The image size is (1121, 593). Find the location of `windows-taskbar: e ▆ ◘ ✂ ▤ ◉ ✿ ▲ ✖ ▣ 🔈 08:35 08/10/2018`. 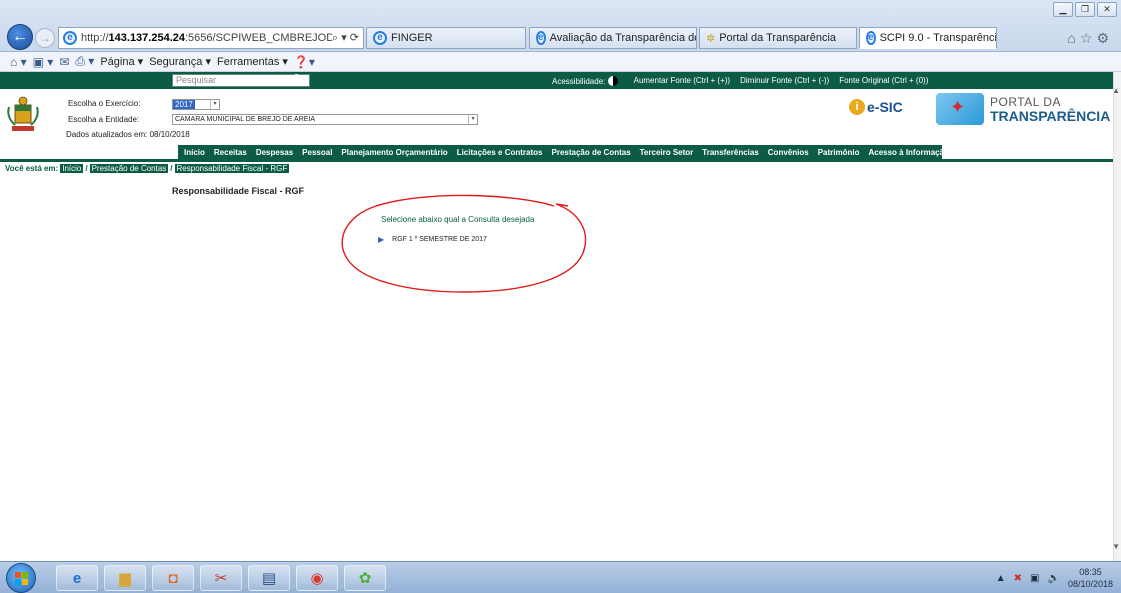

windows-taskbar: e ▆ ◘ ✂ ▤ ◉ ✿ ▲ ✖ ▣ 🔈 08:35 08/10/2018 is located at coordinates (560, 577).